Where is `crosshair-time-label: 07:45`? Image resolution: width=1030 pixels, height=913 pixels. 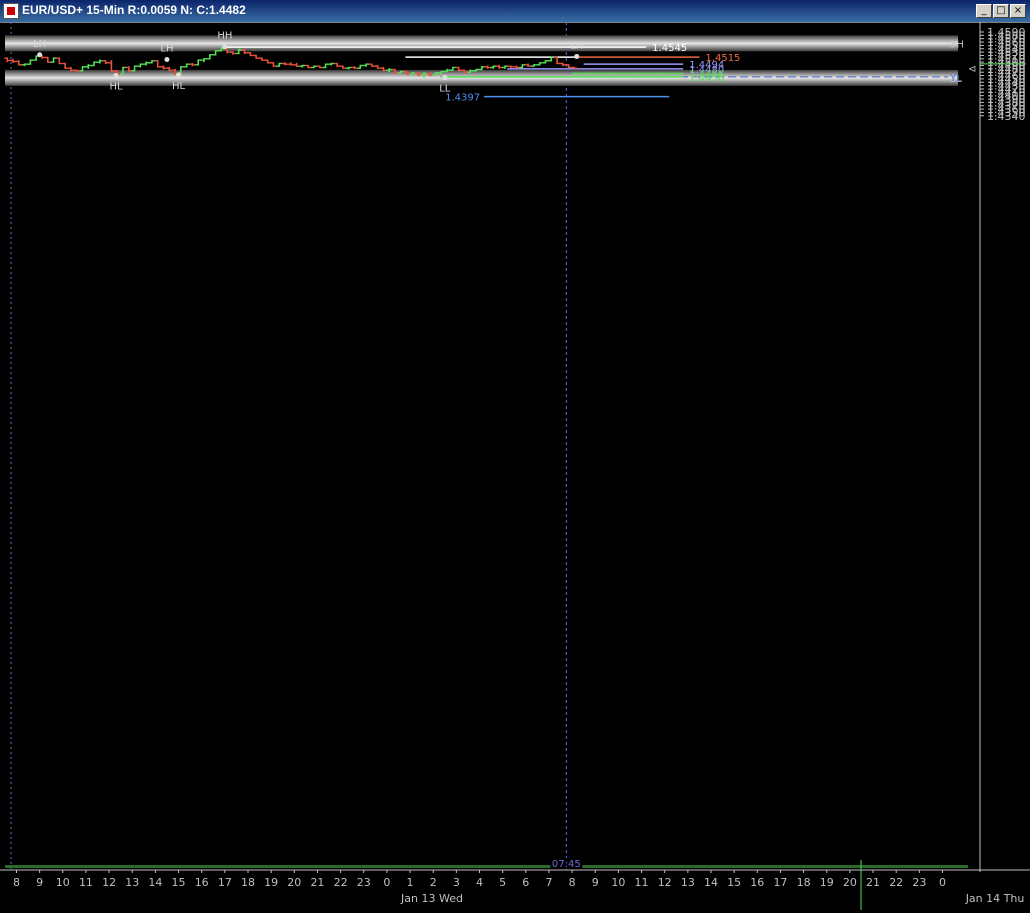
crosshair-time-label: 07:45 is located at coordinates (566, 864).